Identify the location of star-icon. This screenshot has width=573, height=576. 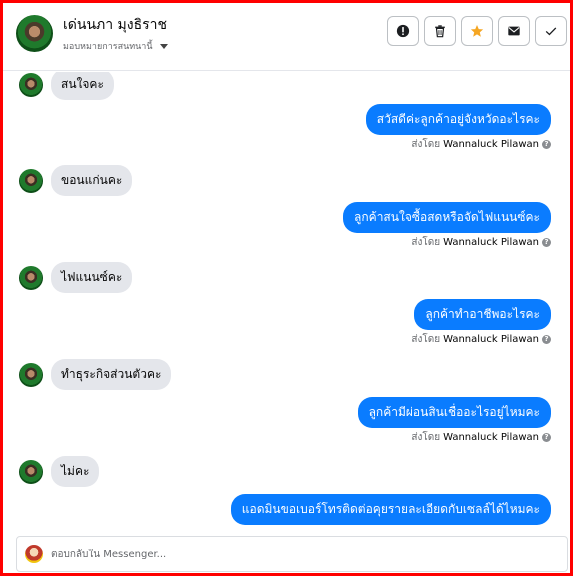
(477, 31).